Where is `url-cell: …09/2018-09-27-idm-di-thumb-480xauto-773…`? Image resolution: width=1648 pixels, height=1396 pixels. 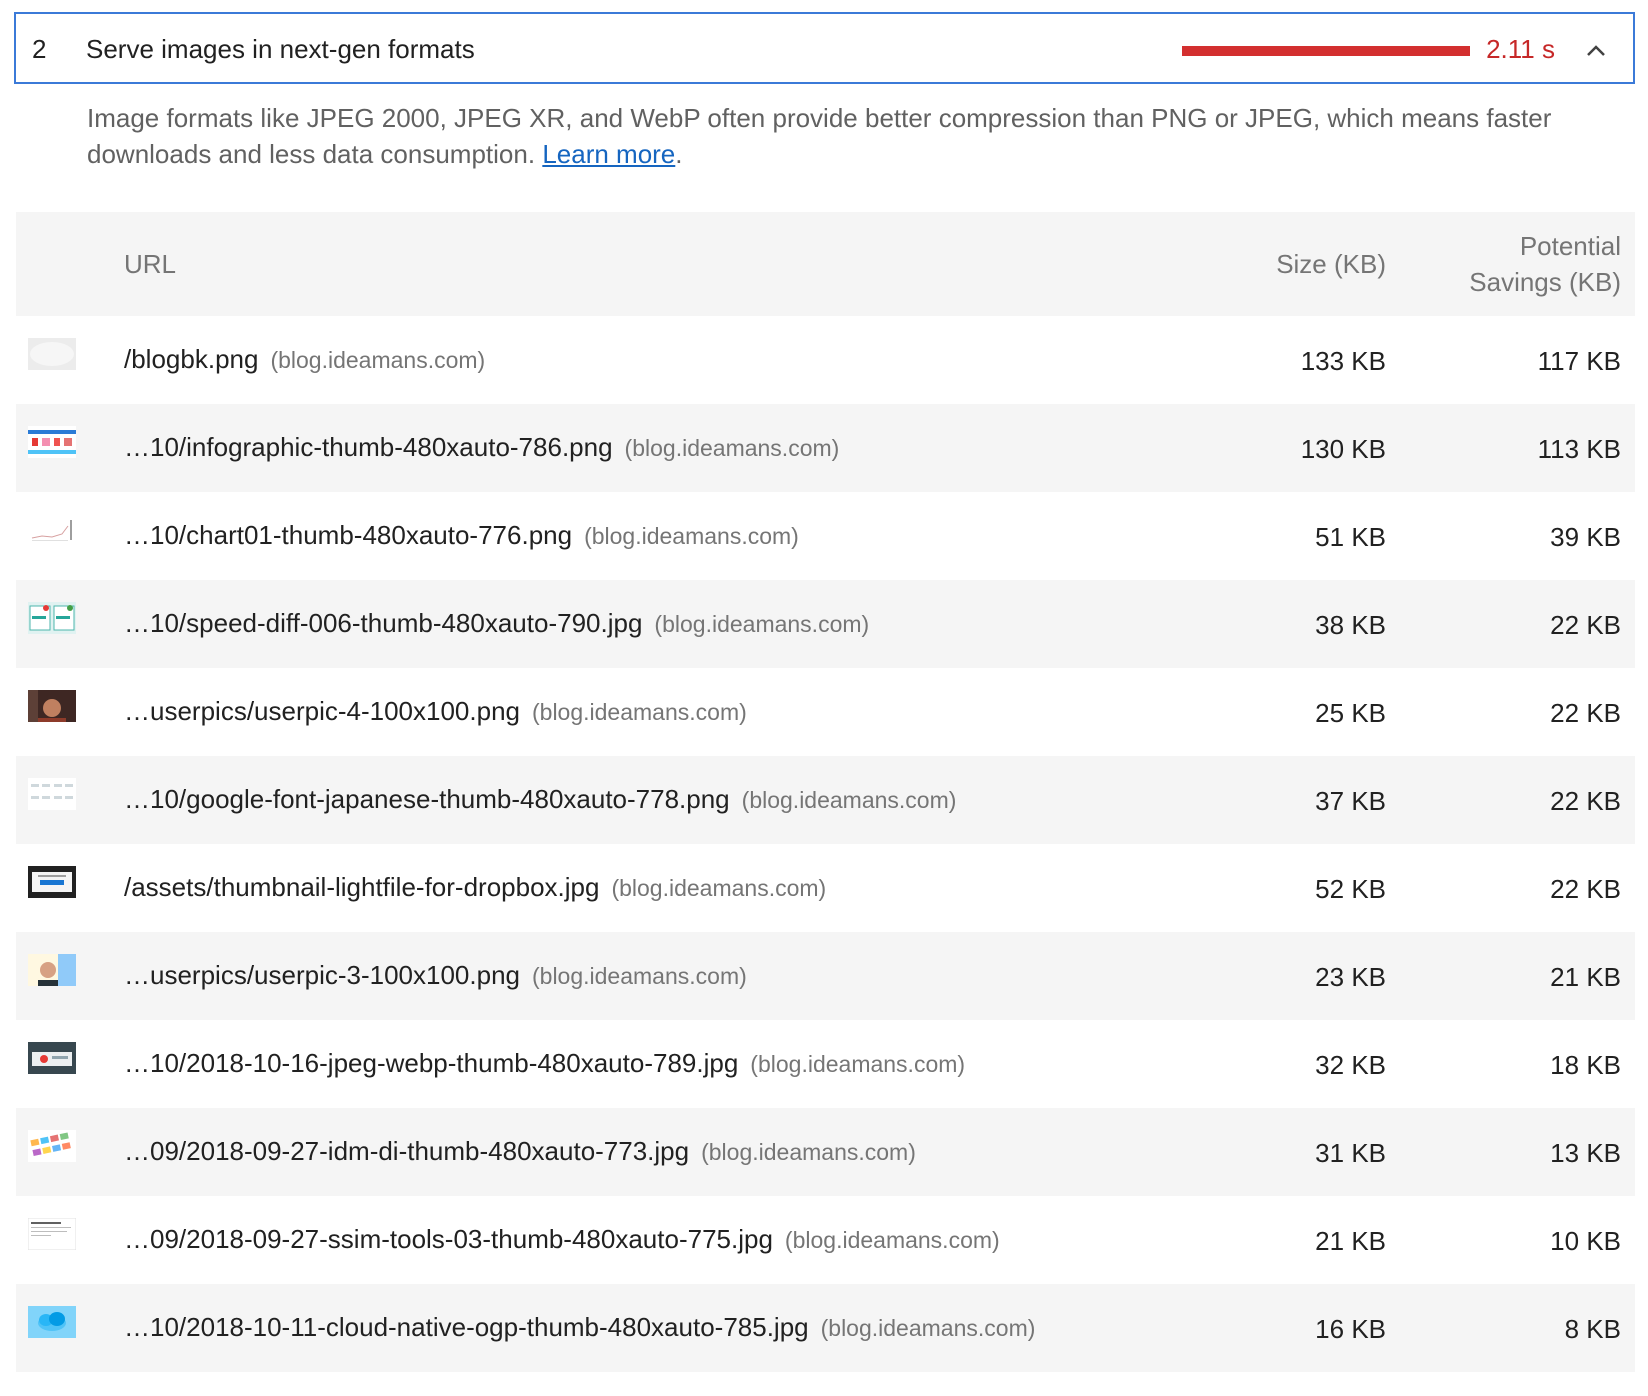
url-cell: …09/2018-09-27-idm-di-thumb-480xauto-773… is located at coordinates (520, 1151).